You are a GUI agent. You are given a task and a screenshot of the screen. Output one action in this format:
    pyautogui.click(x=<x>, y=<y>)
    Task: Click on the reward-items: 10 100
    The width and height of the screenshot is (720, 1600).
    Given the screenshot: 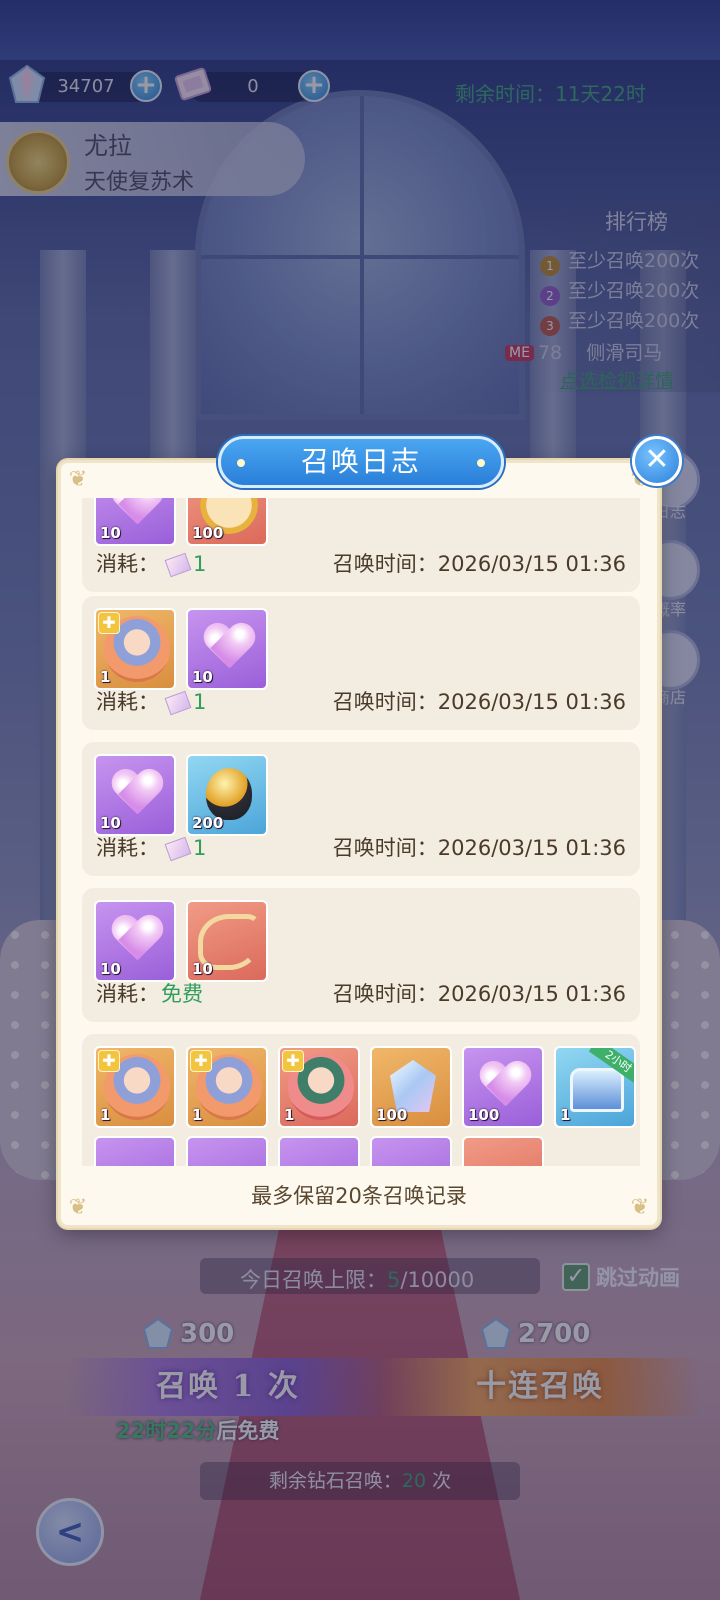 What is the action you would take?
    pyautogui.click(x=181, y=522)
    